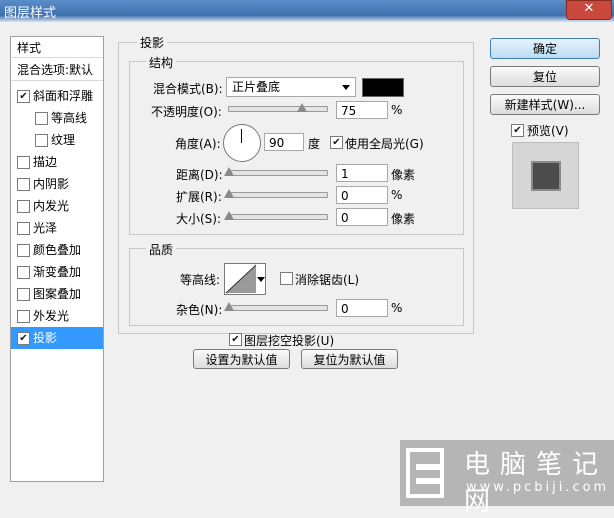 The image size is (614, 518). Describe the element at coordinates (229, 171) in the screenshot. I see `distance-slider-handle` at that location.